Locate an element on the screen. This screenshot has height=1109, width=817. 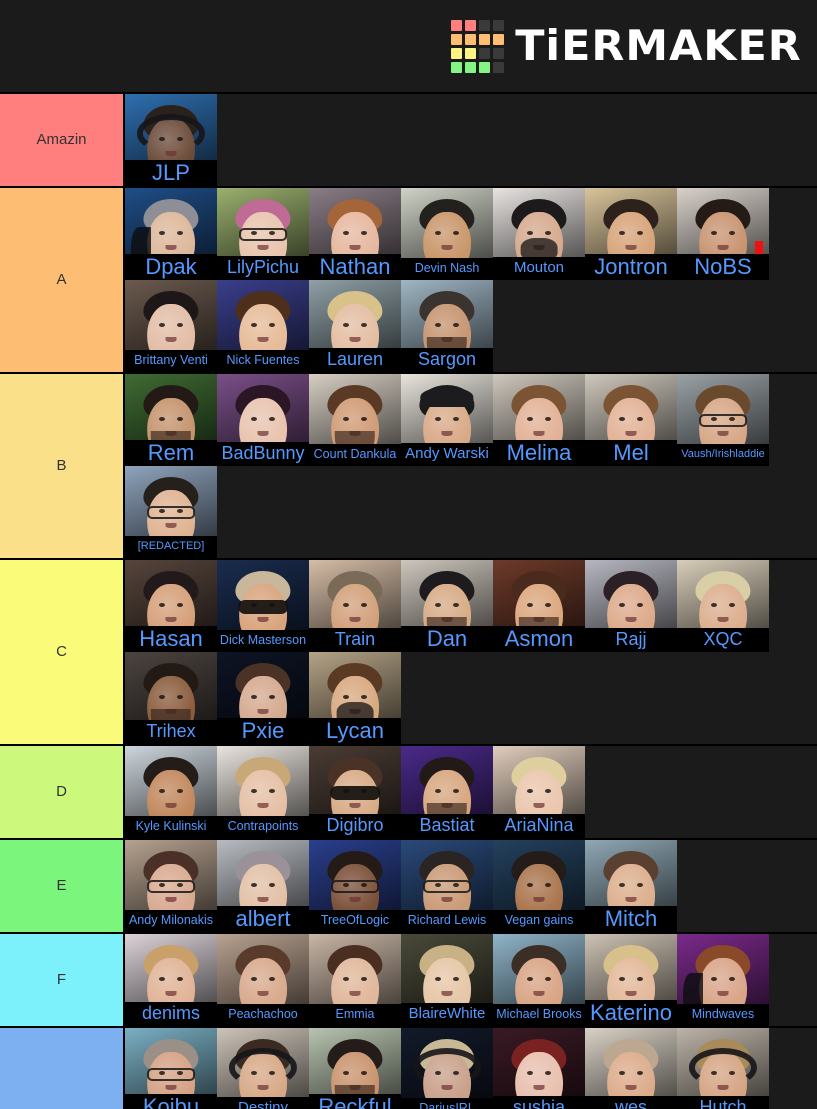
item-label: AriaNina is located at coordinates (539, 826).